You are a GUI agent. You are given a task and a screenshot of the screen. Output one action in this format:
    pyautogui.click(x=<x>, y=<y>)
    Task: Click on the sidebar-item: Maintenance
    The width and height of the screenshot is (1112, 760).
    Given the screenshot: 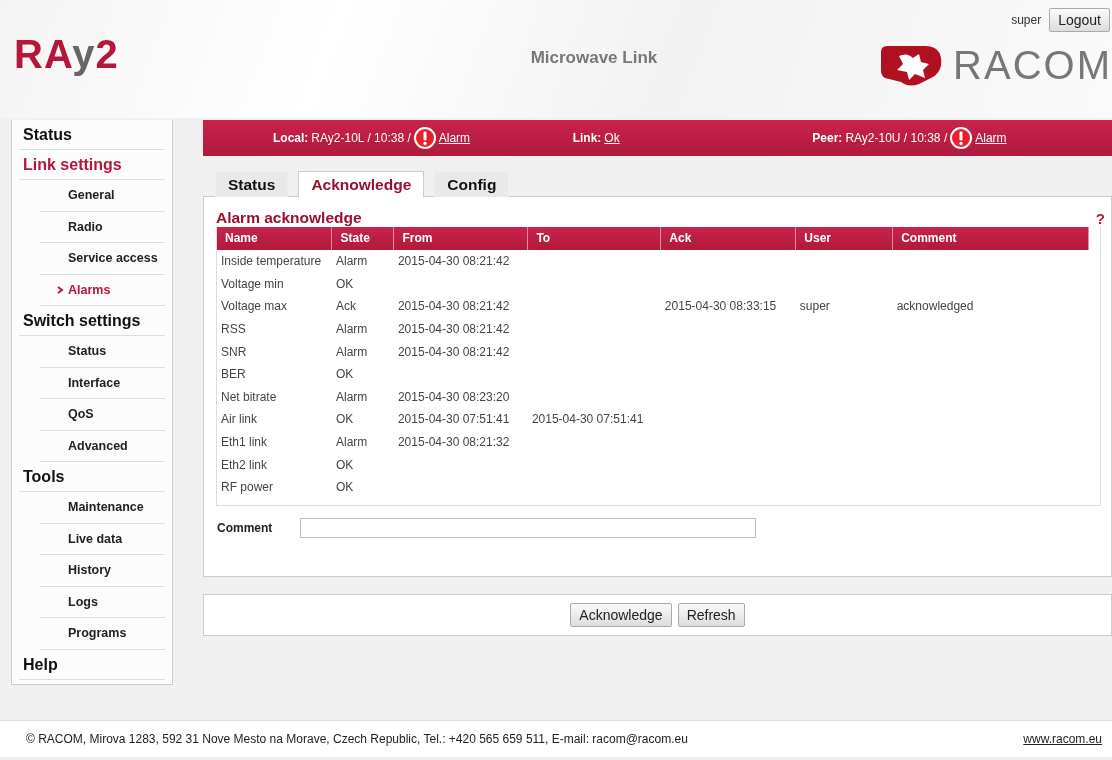 What is the action you would take?
    pyautogui.click(x=106, y=507)
    